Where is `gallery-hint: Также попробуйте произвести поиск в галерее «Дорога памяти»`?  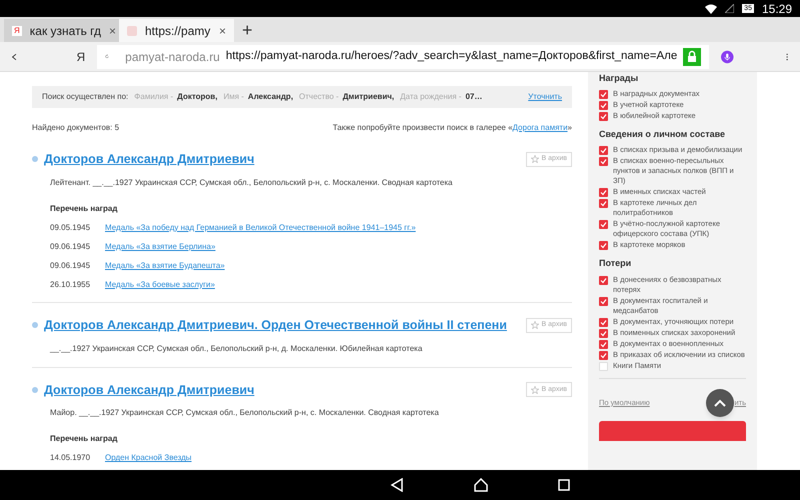 gallery-hint: Также попробуйте произвести поиск в галерее «Дорога памяти» is located at coordinates (452, 128).